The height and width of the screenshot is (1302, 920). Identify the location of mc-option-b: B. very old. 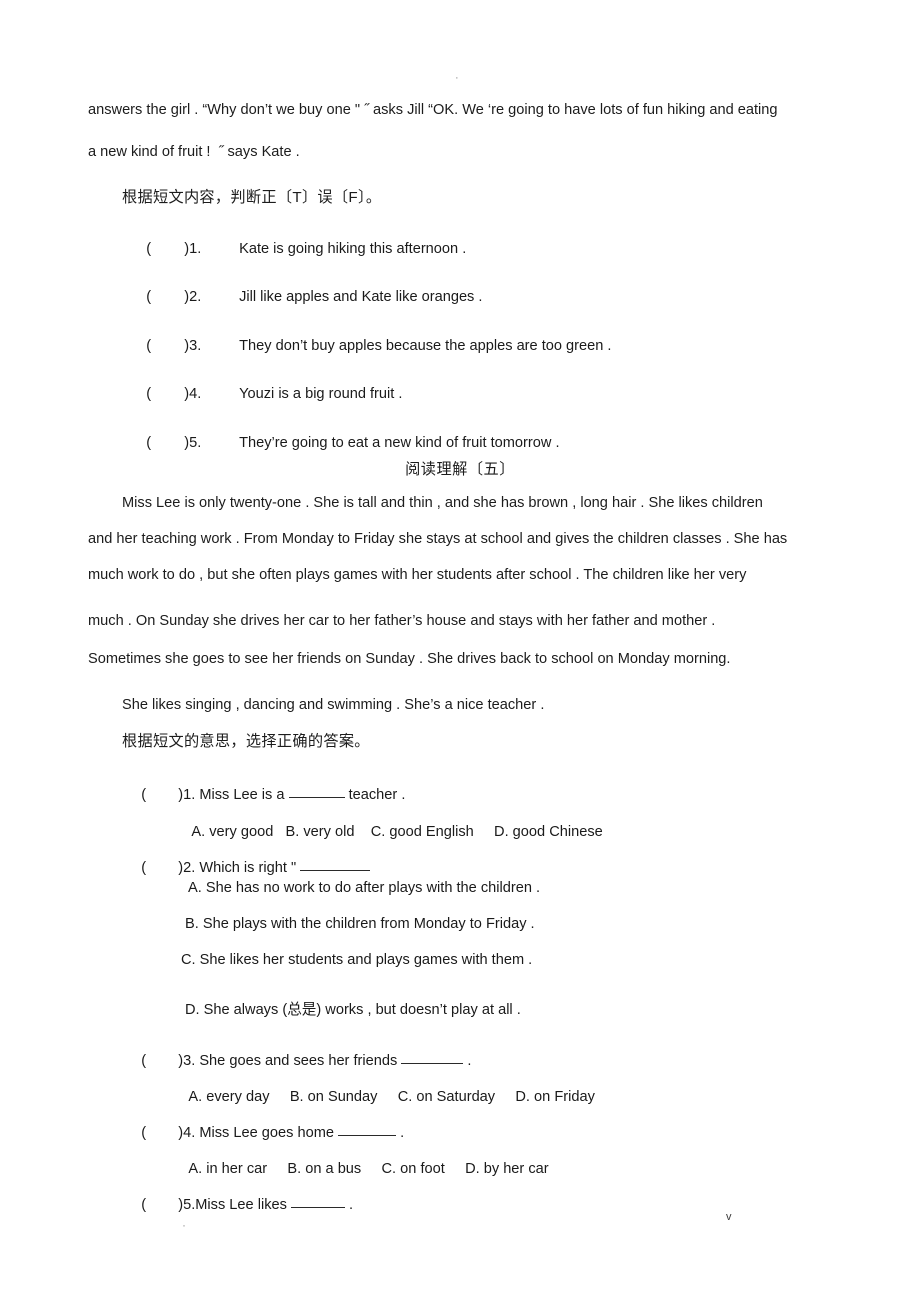
(320, 832).